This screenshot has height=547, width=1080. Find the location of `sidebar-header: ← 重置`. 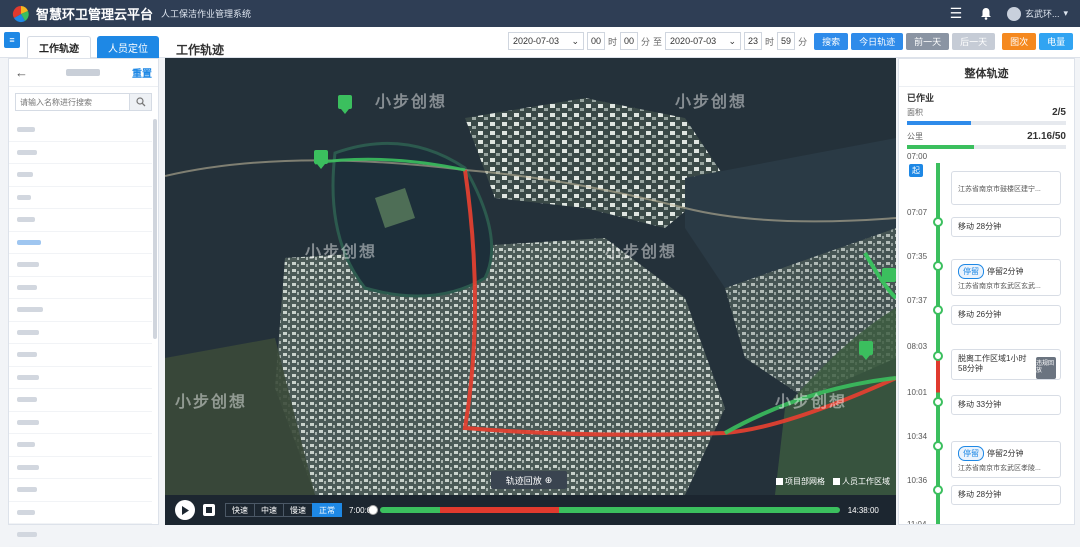

sidebar-header: ← 重置 is located at coordinates (83, 73).